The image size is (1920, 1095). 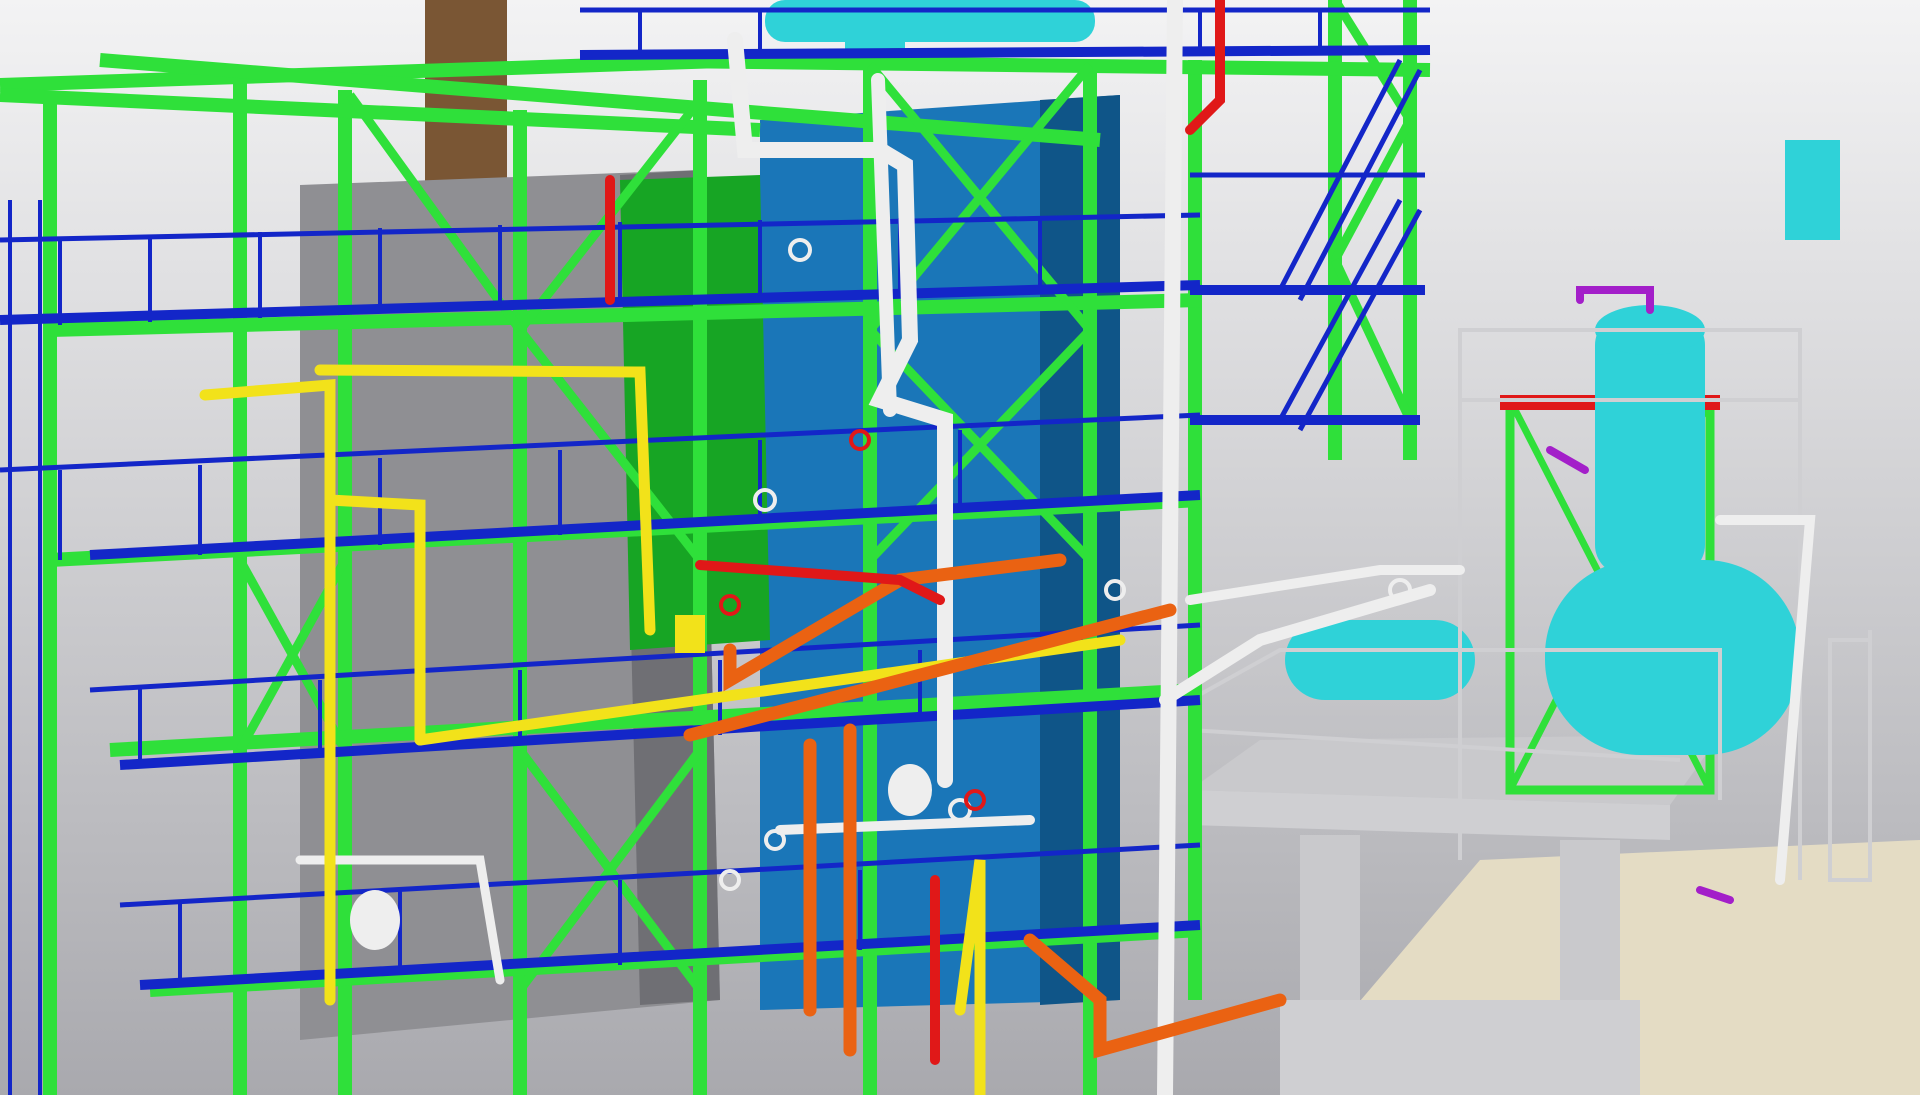 I want to click on concrete-pedestal, so click(x=1460, y=1047).